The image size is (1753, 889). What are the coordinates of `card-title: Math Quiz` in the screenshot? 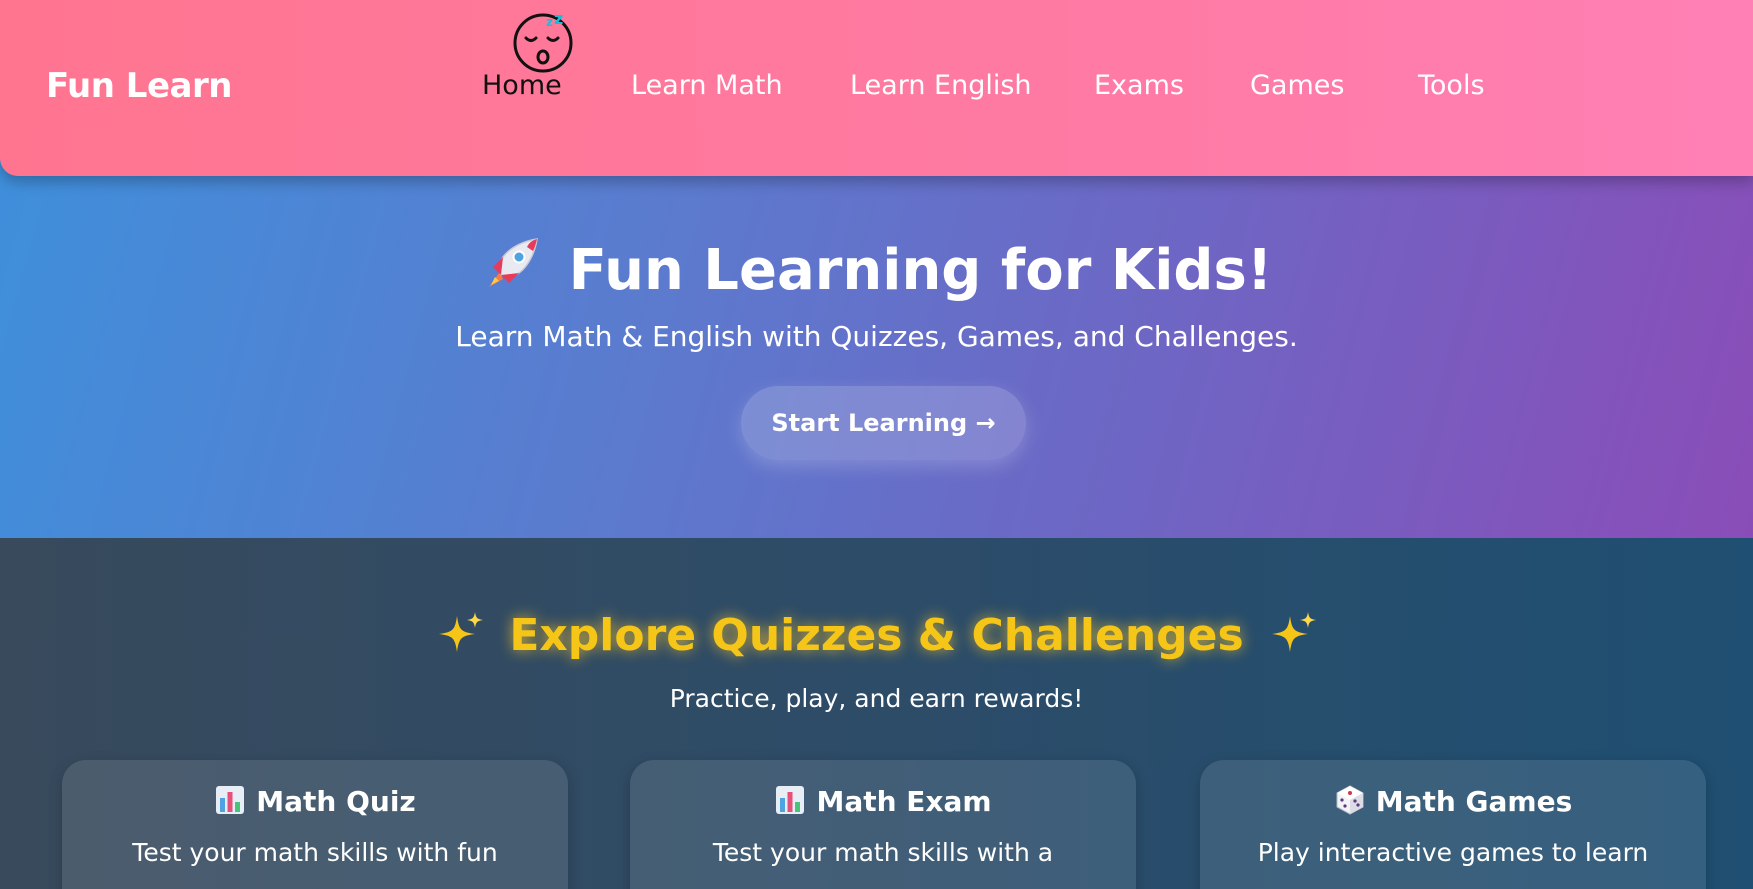 It's located at (336, 801).